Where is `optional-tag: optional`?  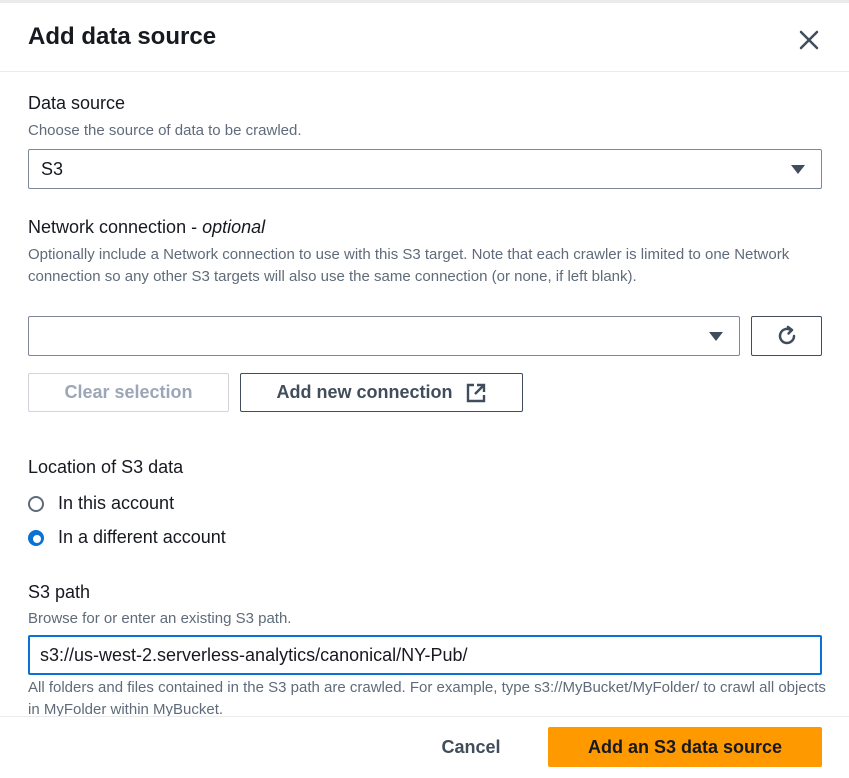 optional-tag: optional is located at coordinates (234, 227).